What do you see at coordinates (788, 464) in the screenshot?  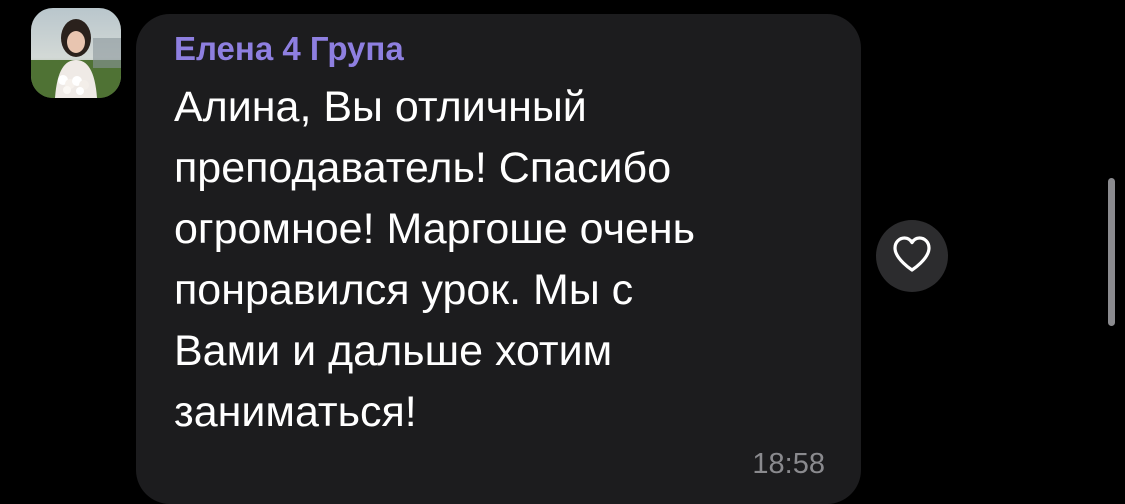 I see `message-timestamp: 18:58` at bounding box center [788, 464].